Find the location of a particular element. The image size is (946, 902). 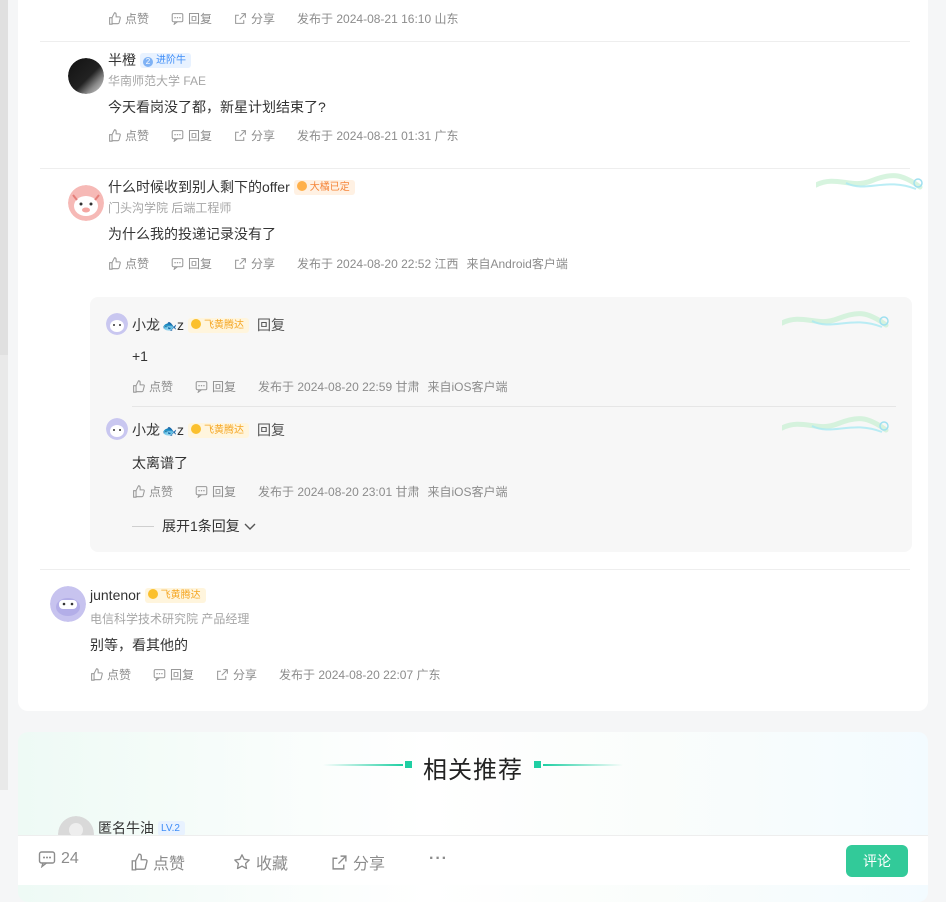

reply-content: +1 is located at coordinates (140, 356).